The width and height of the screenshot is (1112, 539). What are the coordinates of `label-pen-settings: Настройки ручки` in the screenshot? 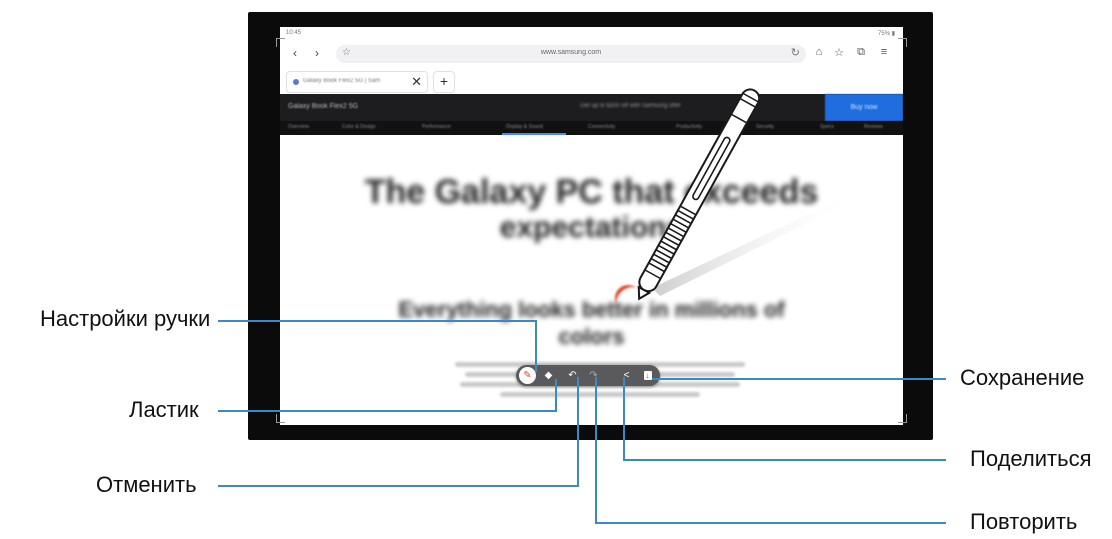 It's located at (125, 318).